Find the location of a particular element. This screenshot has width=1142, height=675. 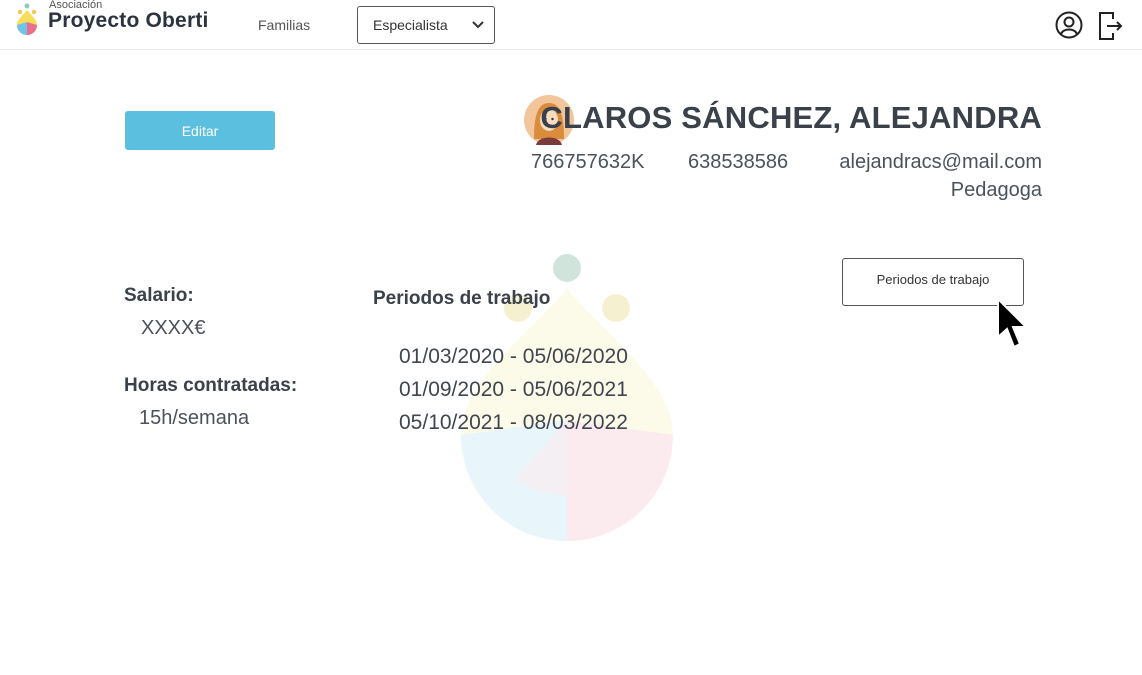

hours-label: Horas contratadas: is located at coordinates (211, 385).